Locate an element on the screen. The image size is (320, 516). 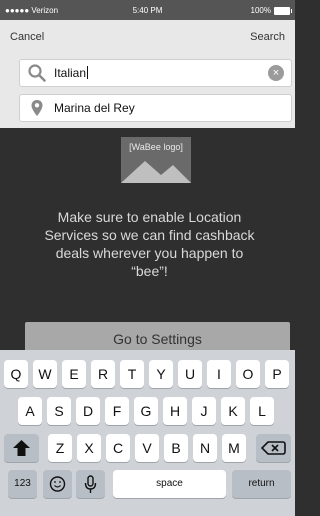
key-n: N is located at coordinates (205, 448).